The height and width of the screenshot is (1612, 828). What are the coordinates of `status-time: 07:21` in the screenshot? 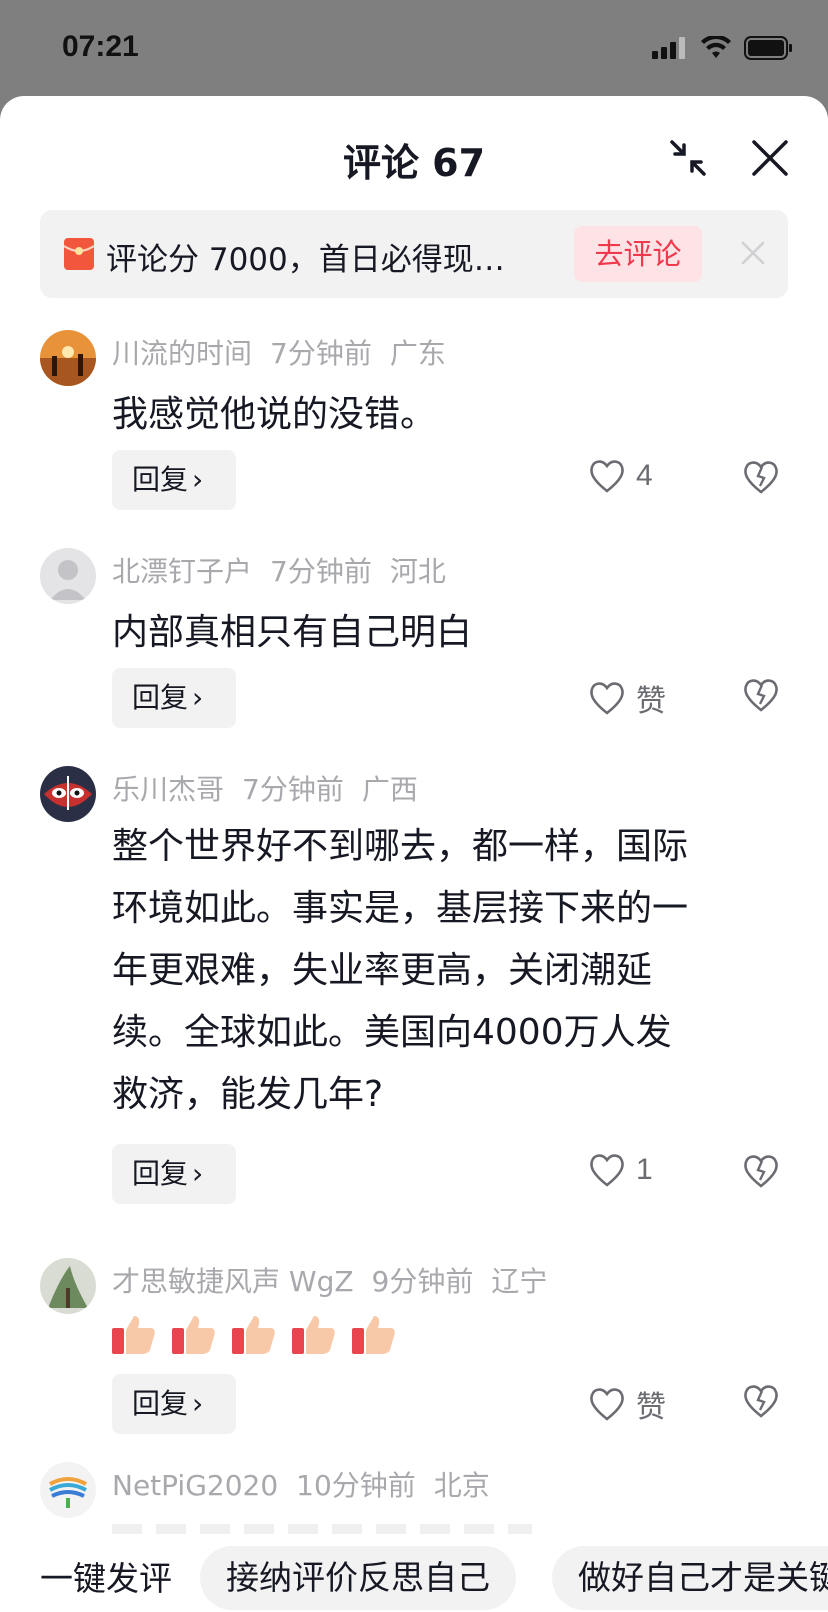 It's located at (100, 46).